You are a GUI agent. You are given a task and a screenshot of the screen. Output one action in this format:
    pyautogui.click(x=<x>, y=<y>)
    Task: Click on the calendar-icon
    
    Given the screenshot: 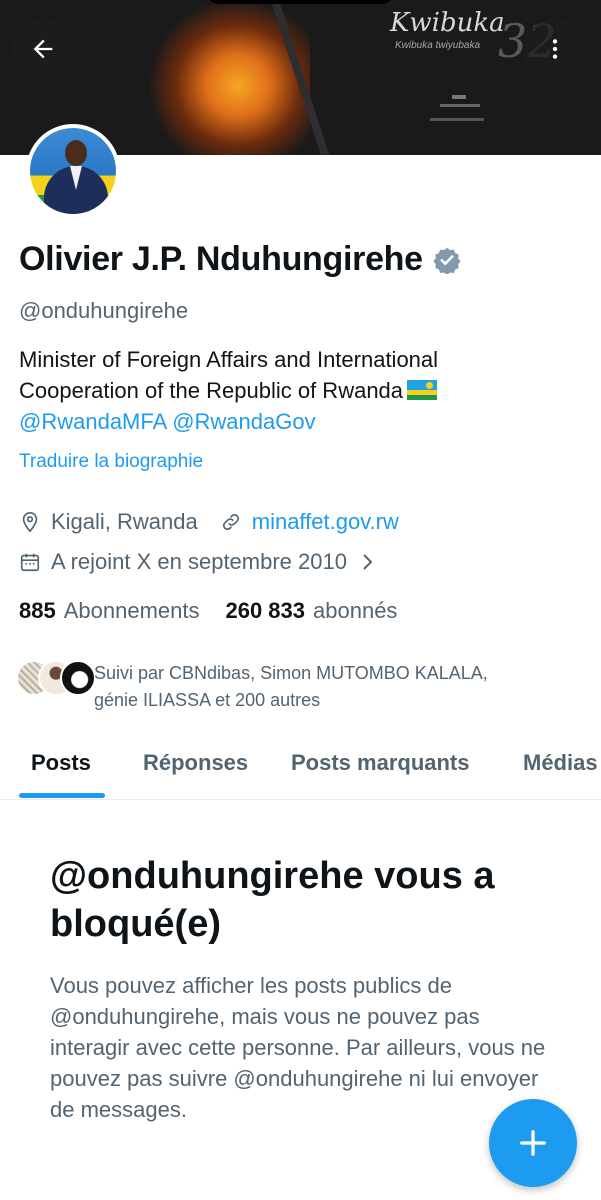 What is the action you would take?
    pyautogui.click(x=30, y=562)
    